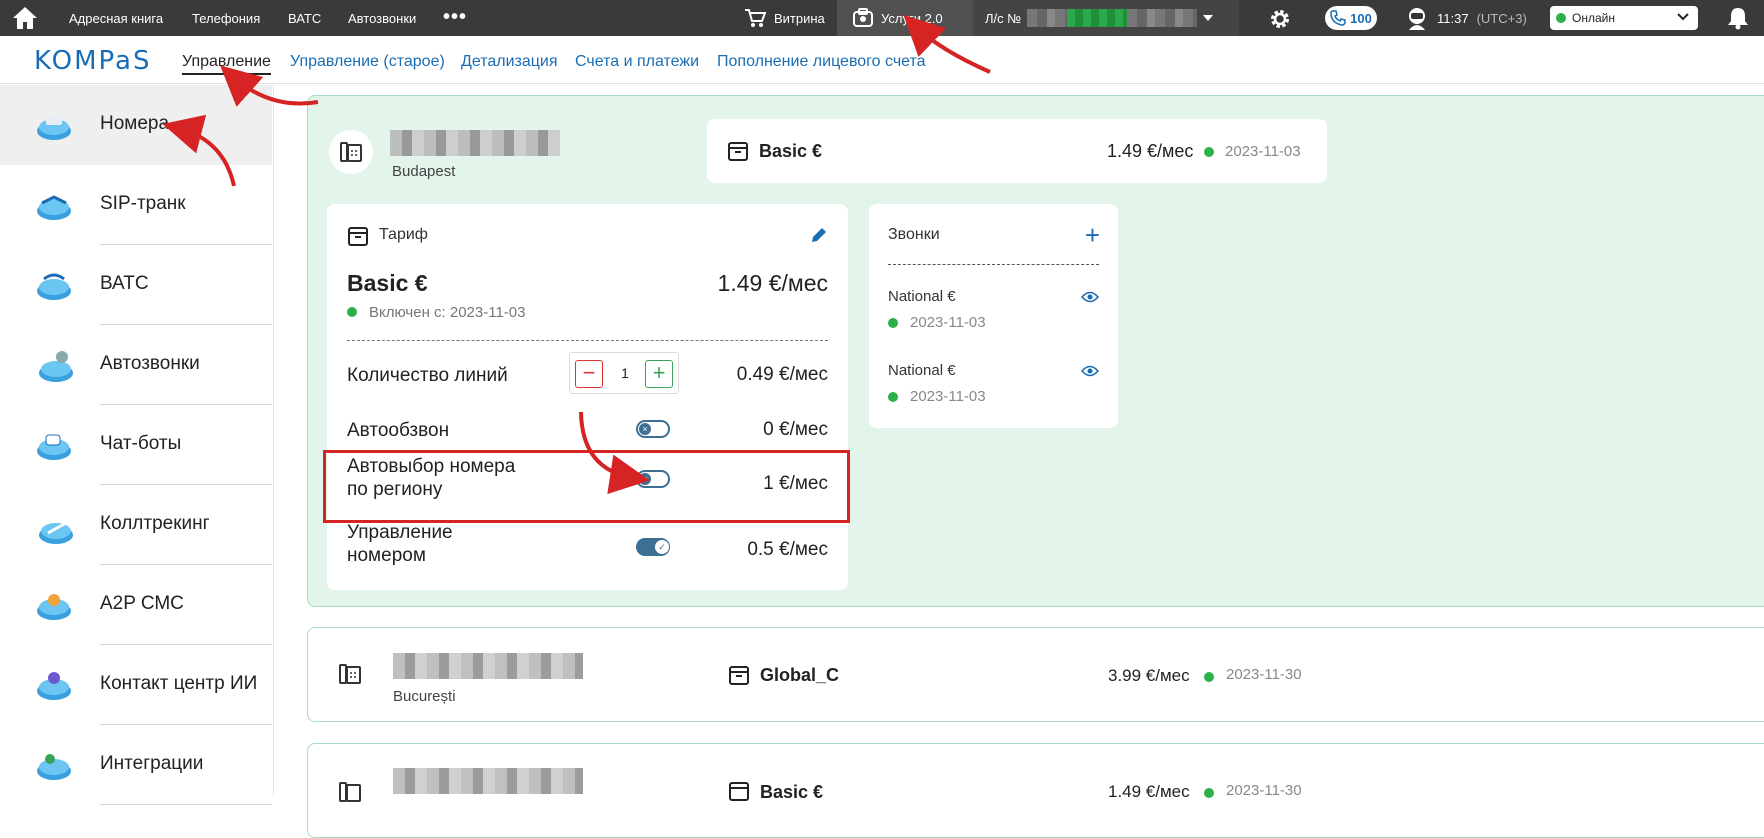  Describe the element at coordinates (1738, 18) in the screenshot. I see `bell-icon` at that location.